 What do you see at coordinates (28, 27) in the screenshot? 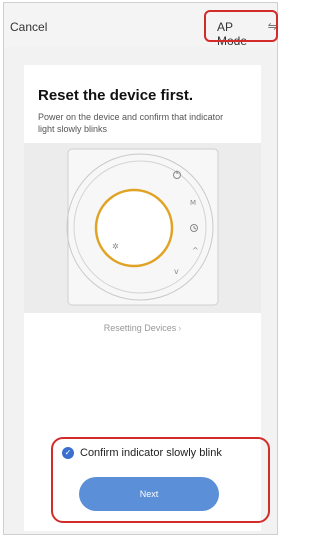
I see `cancel-button: Cancel` at bounding box center [28, 27].